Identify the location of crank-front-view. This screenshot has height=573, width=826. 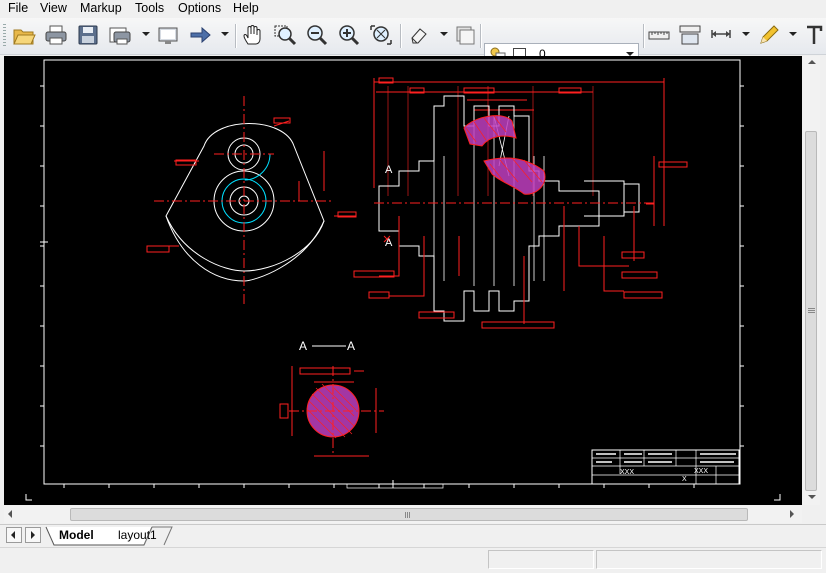
(251, 201).